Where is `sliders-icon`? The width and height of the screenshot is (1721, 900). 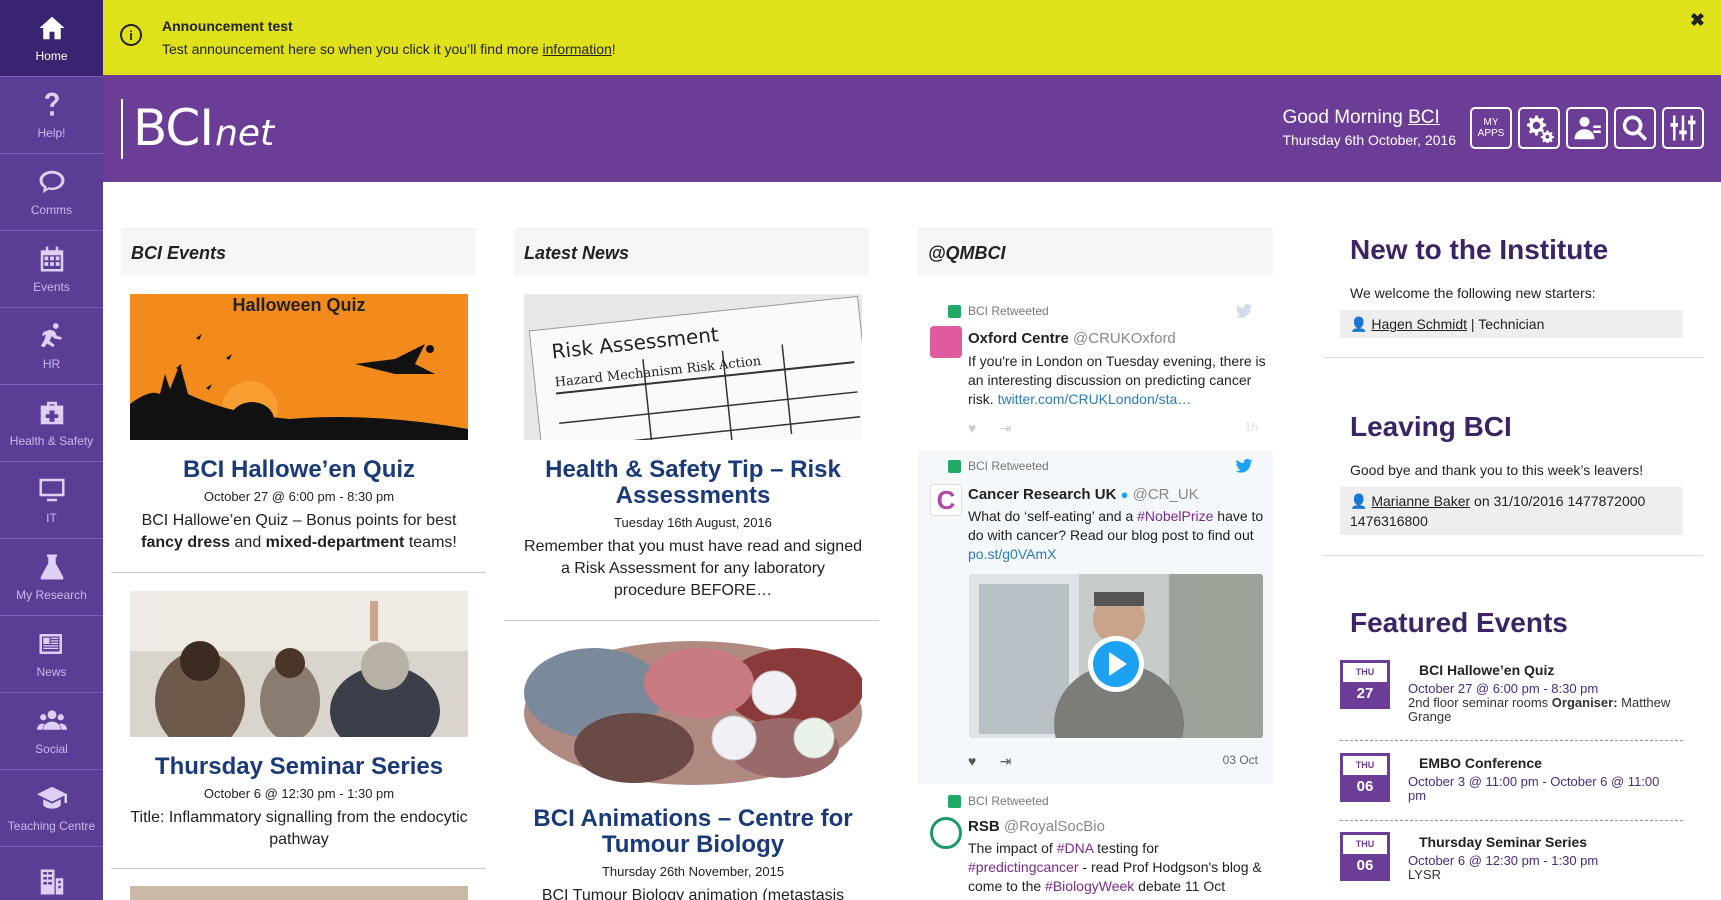
sliders-icon is located at coordinates (1683, 128).